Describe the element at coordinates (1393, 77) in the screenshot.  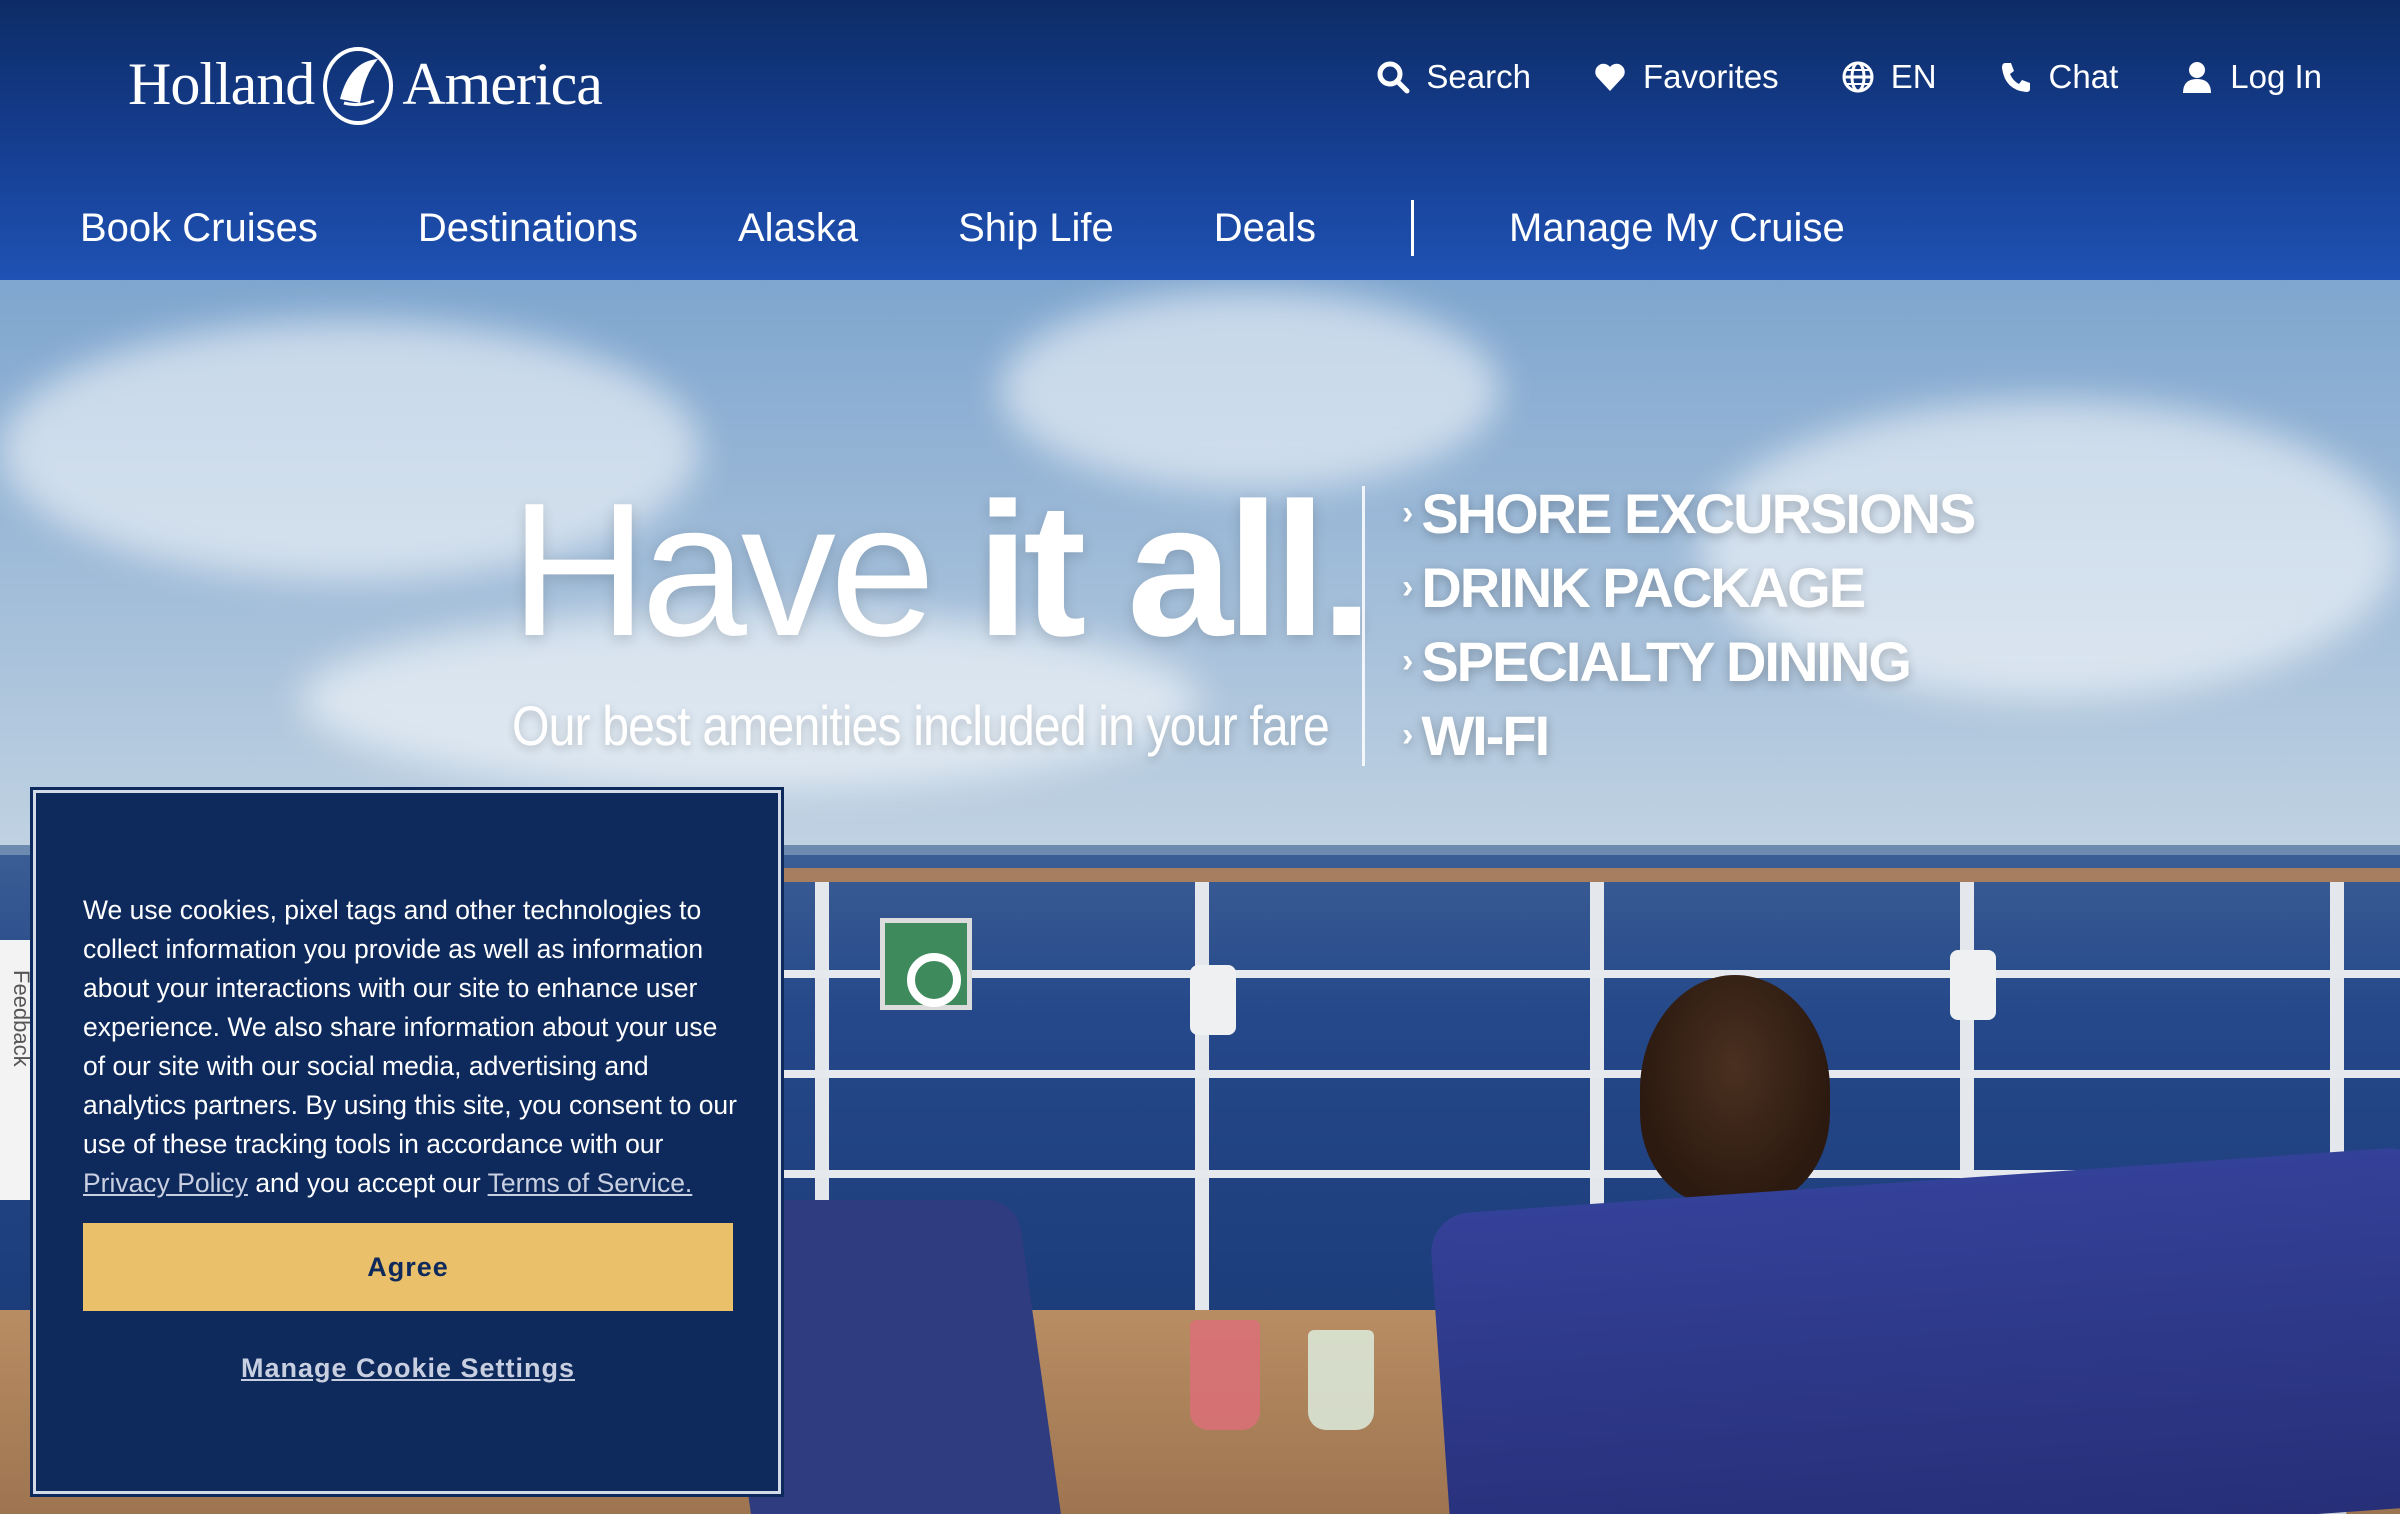
I see `search-icon` at that location.